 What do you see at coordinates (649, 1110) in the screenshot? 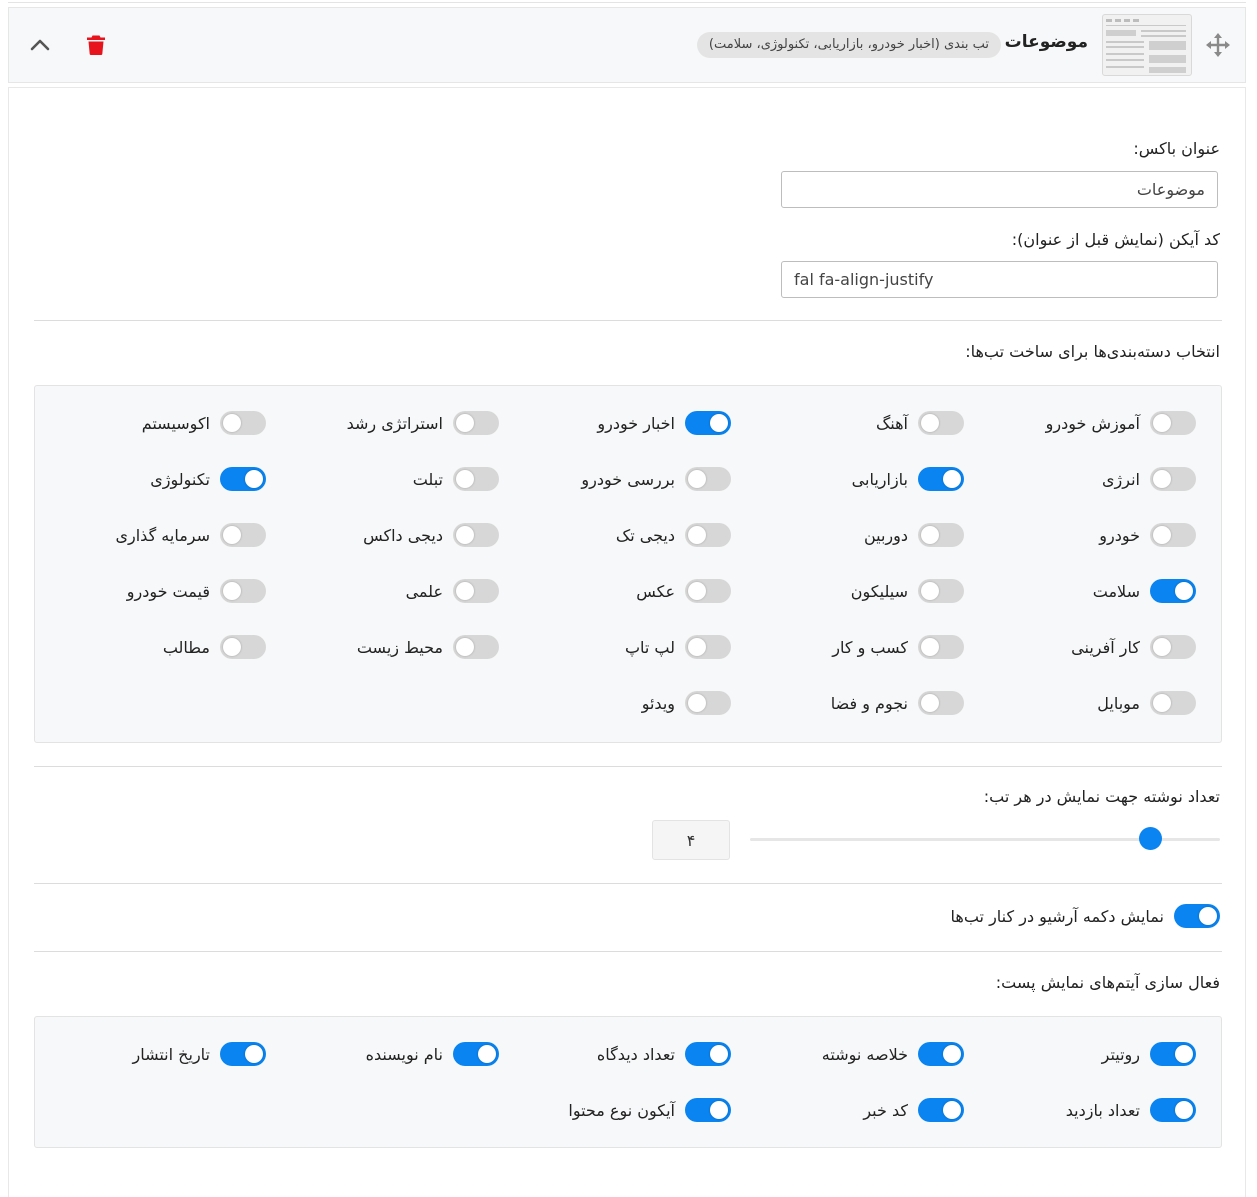
I see `post-item-toggle: آیکون نوع محتوا` at bounding box center [649, 1110].